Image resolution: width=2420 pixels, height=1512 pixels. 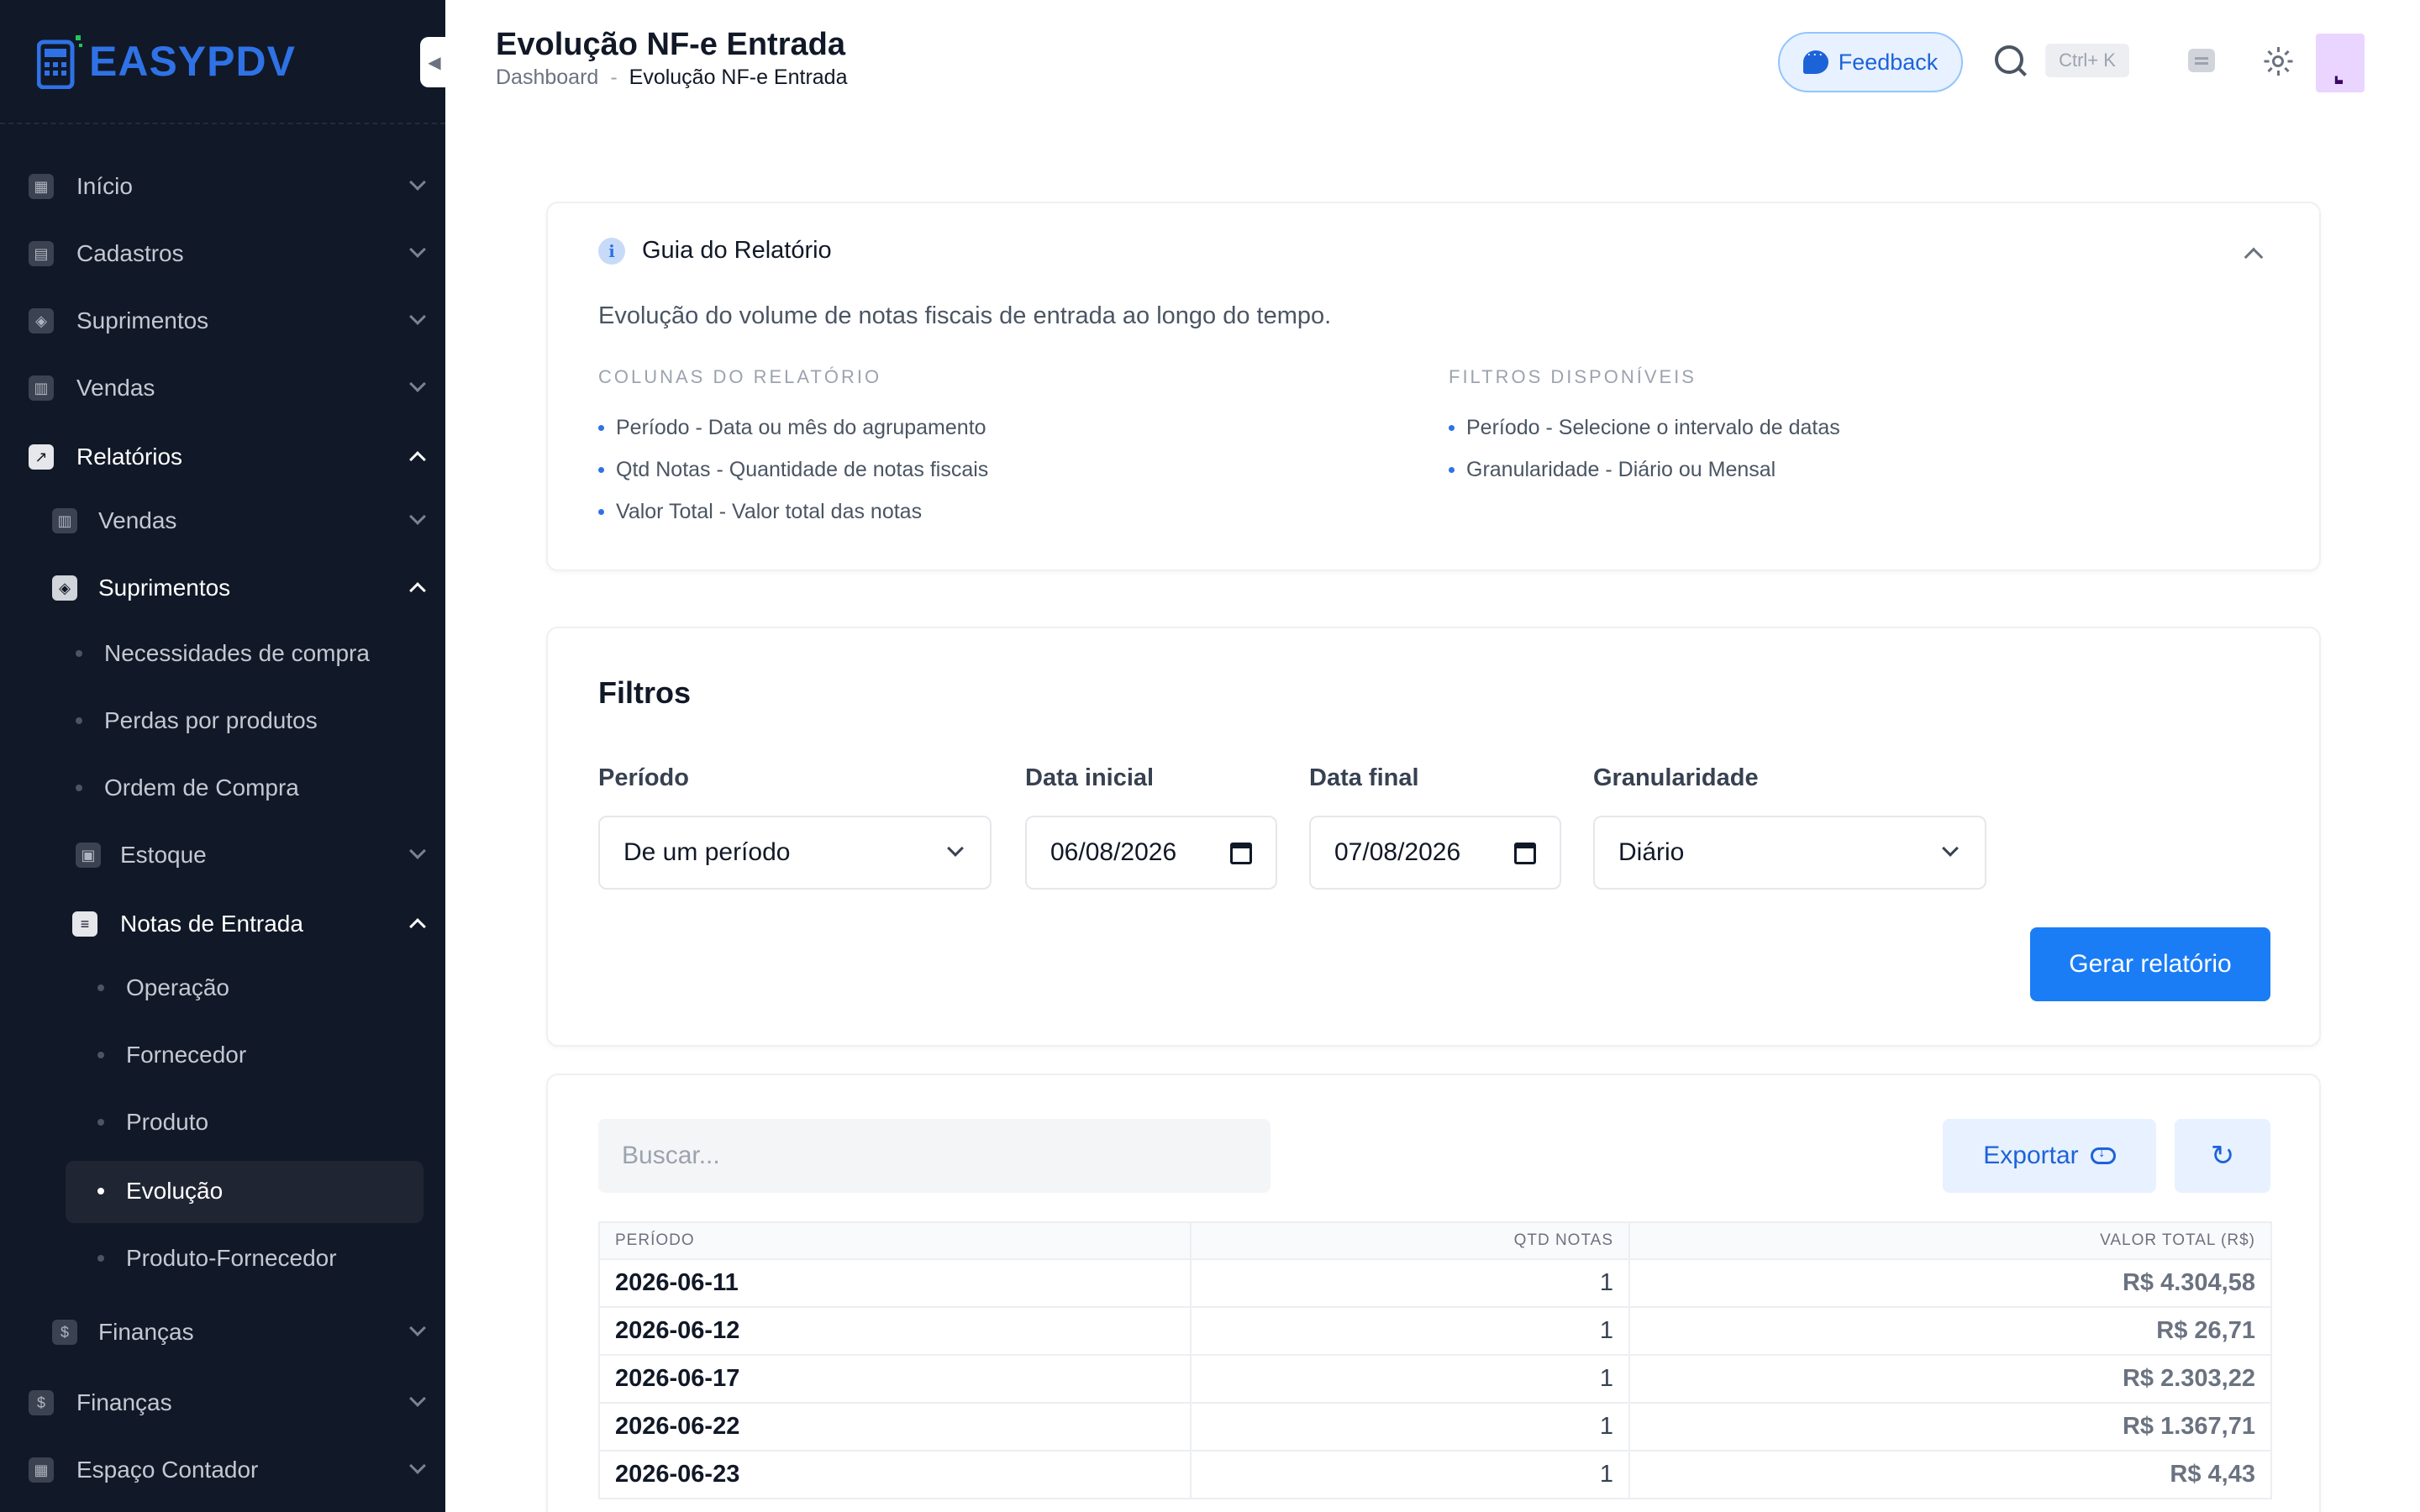 I want to click on table-row: 2026-06-17 1 R$ 2.303,22, so click(x=1435, y=1379).